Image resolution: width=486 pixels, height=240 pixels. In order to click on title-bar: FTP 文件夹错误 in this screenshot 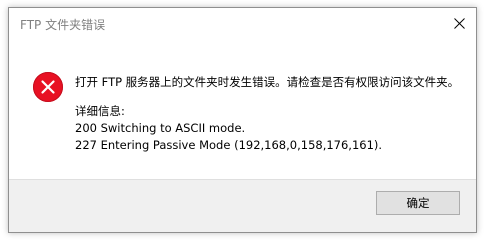, I will do `click(242, 24)`.